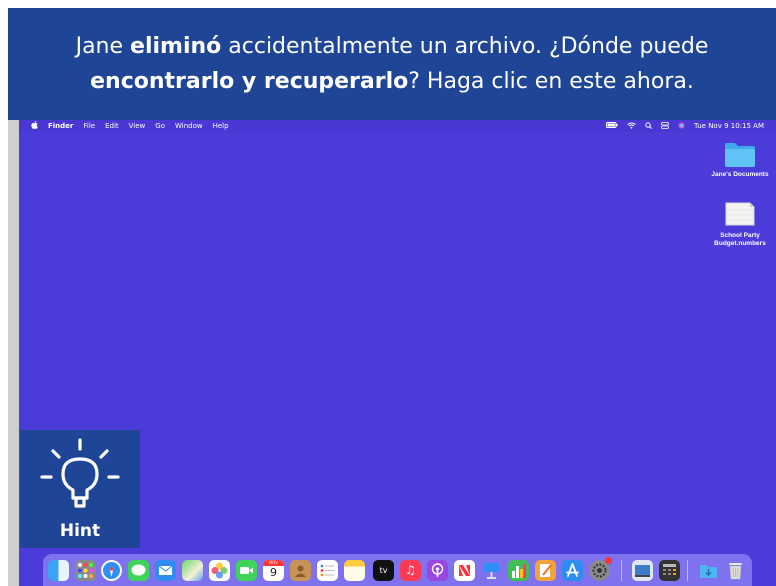 Image resolution: width=776 pixels, height=586 pixels. Describe the element at coordinates (300, 570) in the screenshot. I see `contacts-icon` at that location.